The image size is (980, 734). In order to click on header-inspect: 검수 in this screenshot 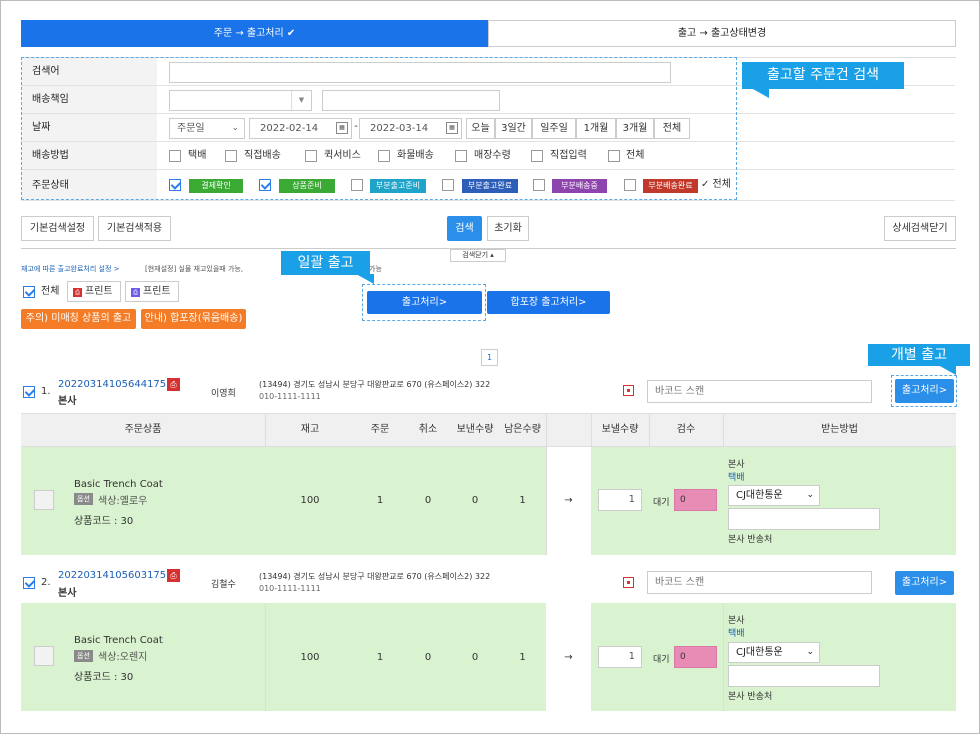, I will do `click(686, 429)`.